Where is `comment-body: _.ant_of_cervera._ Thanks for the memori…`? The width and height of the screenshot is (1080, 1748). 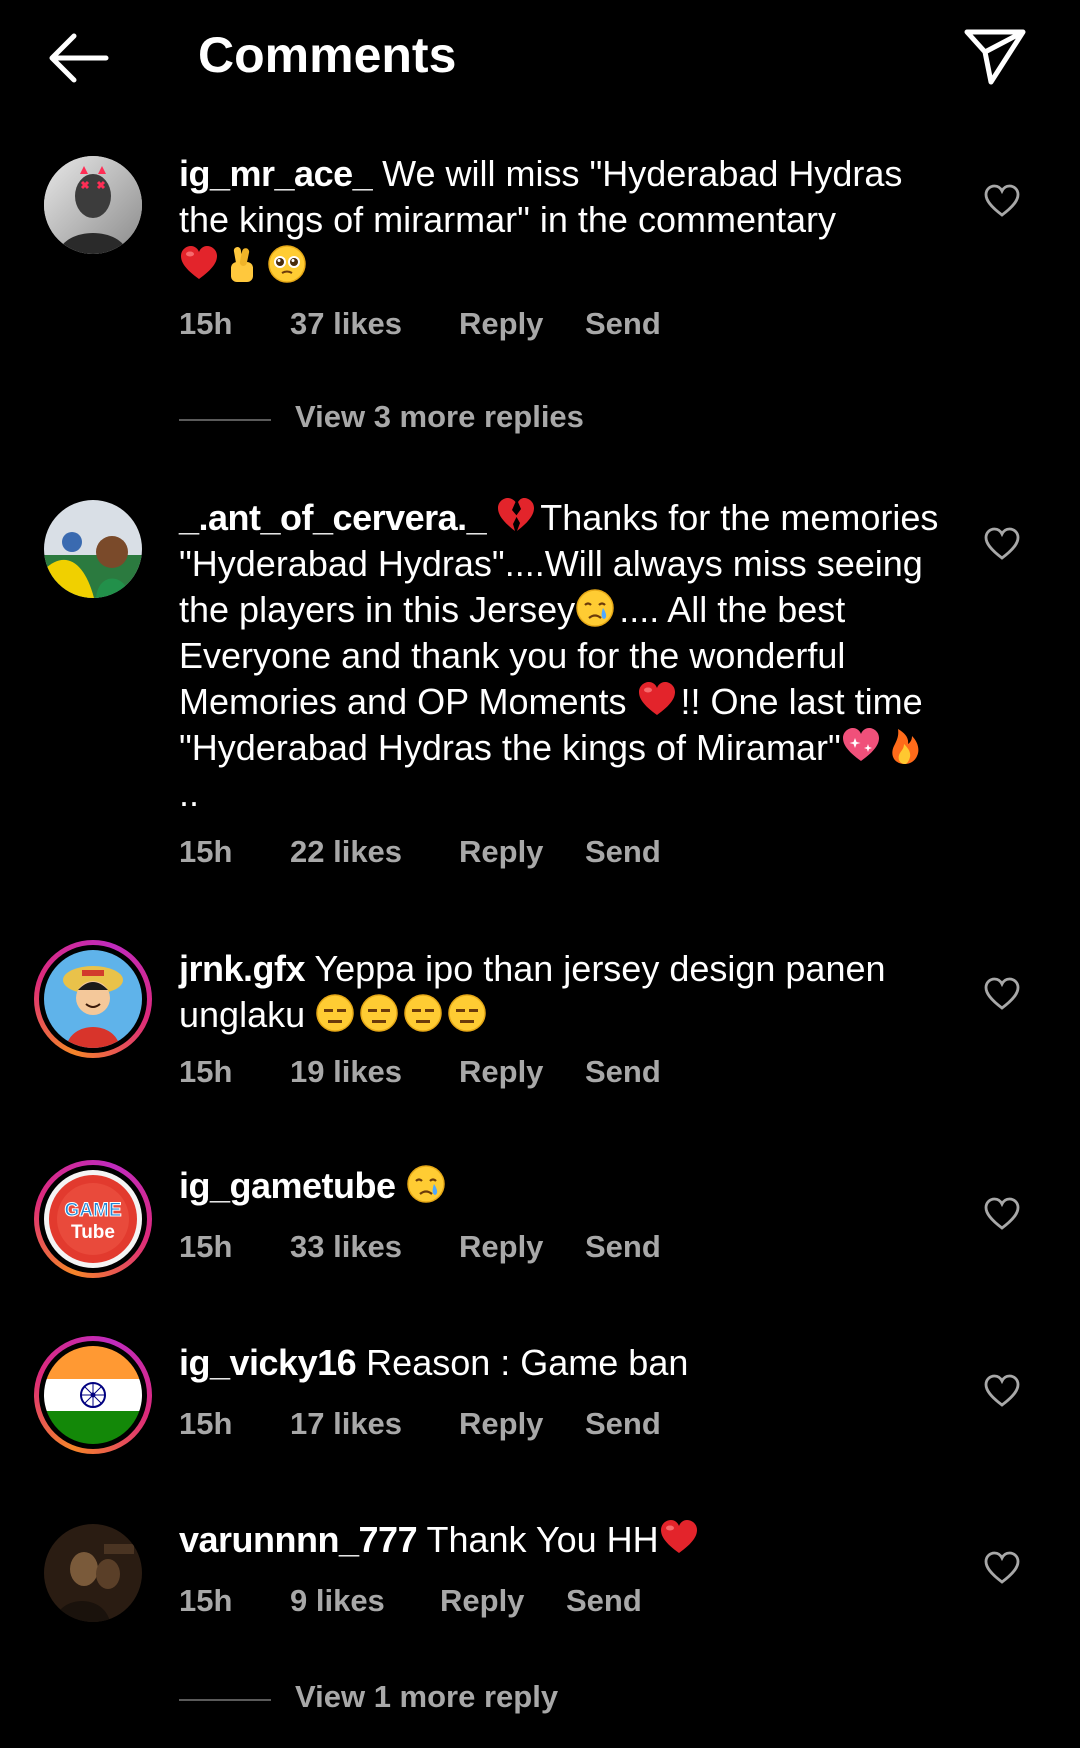
comment-body: _.ant_of_cervera._ Thanks for the memori… is located at coordinates (564, 656).